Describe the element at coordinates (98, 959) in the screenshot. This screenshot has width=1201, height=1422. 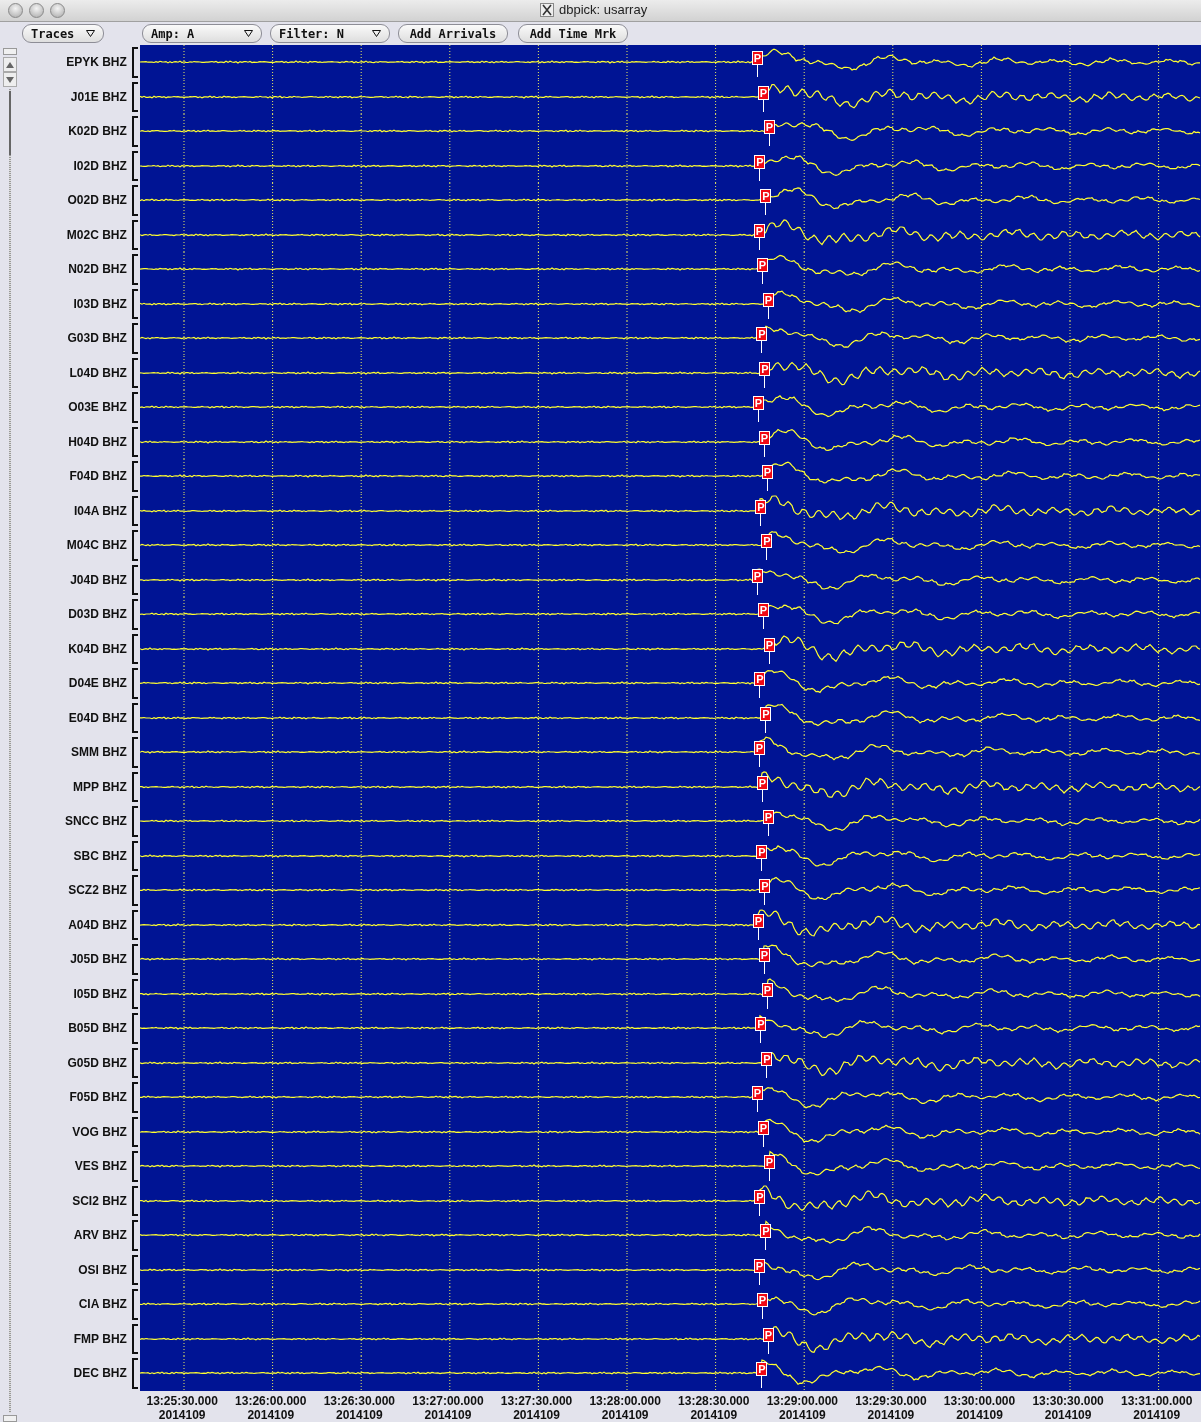
I see `trace-label: J05D BHZ` at that location.